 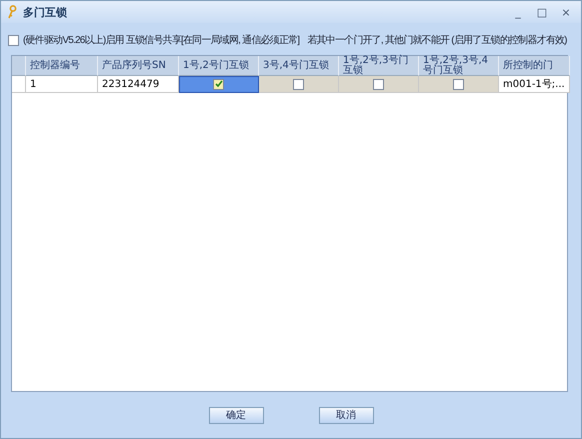 I want to click on option-label: (硬件驱动V5.26以上)启用 互锁信号共享[在同一局域网, 通信必须正常], so click(x=161, y=40).